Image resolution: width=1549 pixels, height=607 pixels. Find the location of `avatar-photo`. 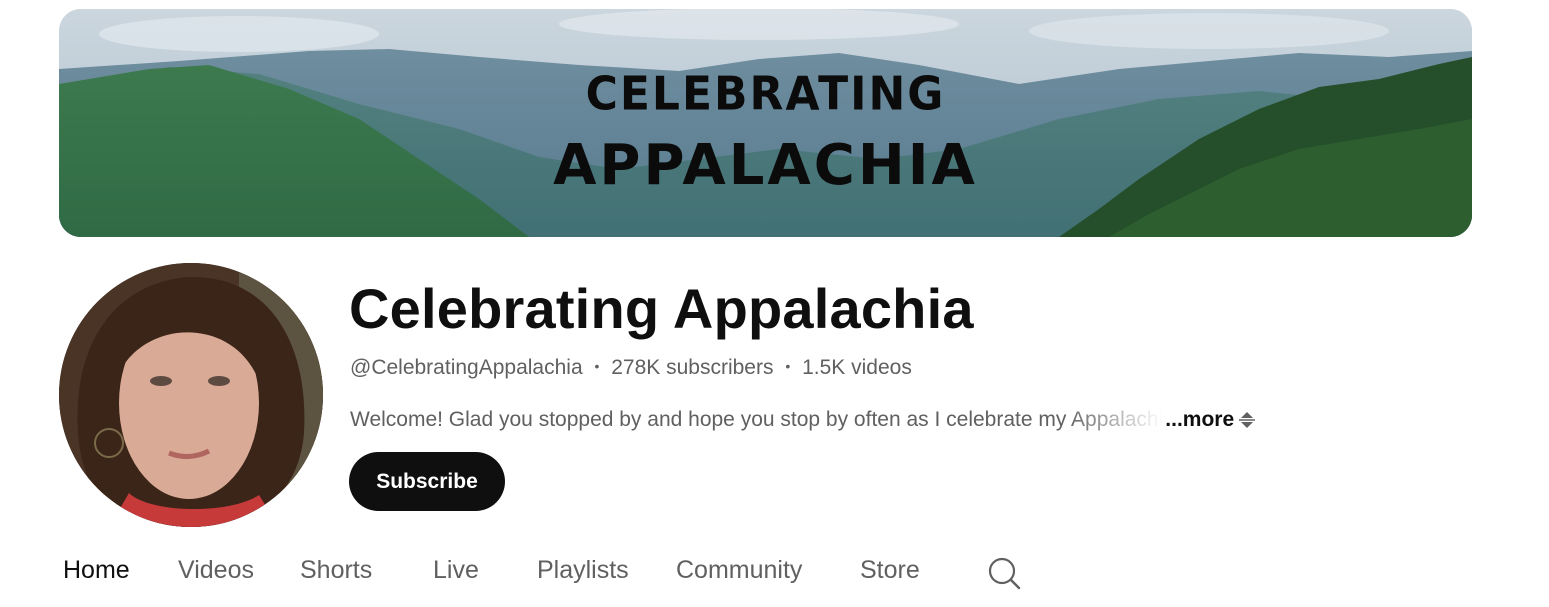

avatar-photo is located at coordinates (191, 395).